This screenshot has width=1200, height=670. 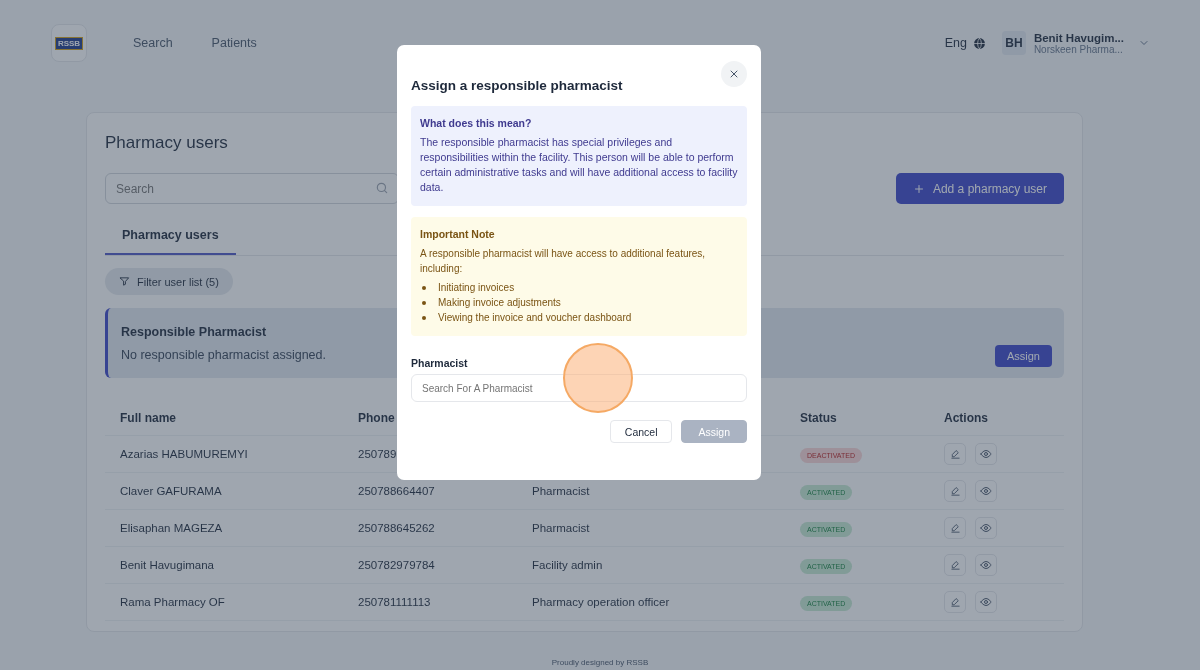 I want to click on info-text: The responsible pharmacist has special privileges and responsibilities within the facility. This person will be able to perform certain administrative tasks and will have additional access to facility data., so click(x=579, y=165).